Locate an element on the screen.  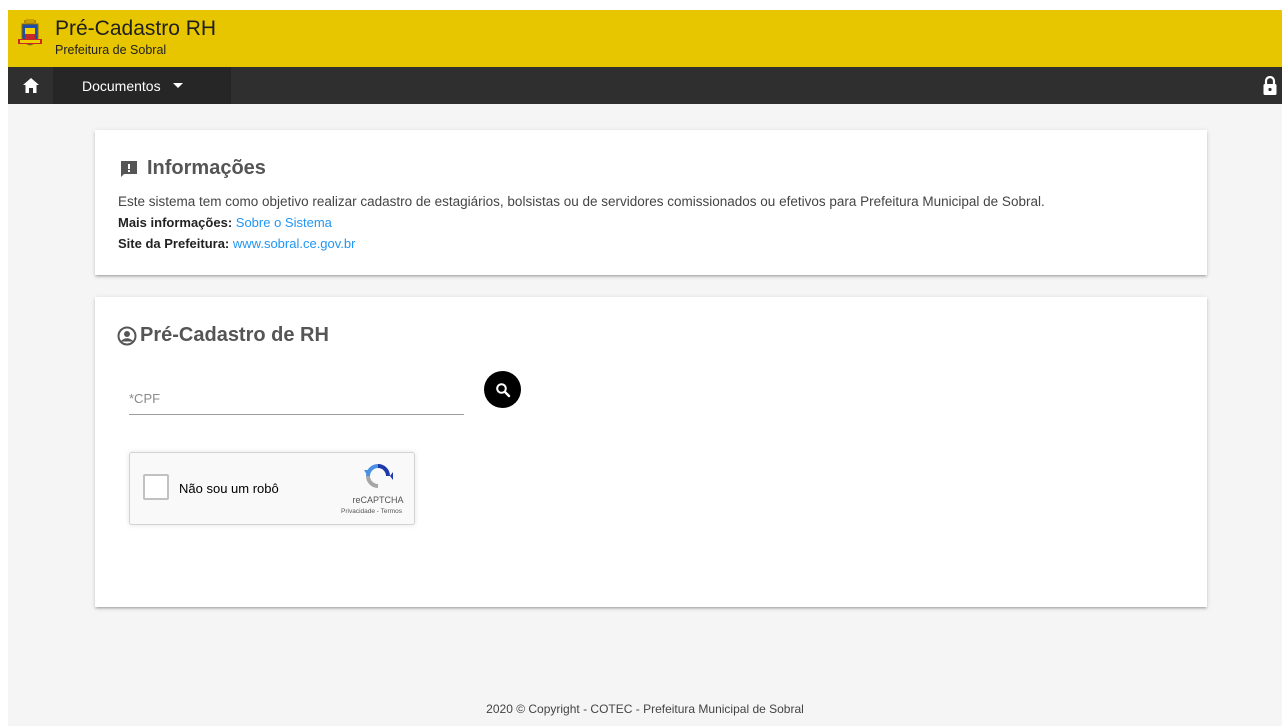
documents-menu-label: Documentos is located at coordinates (121, 85).